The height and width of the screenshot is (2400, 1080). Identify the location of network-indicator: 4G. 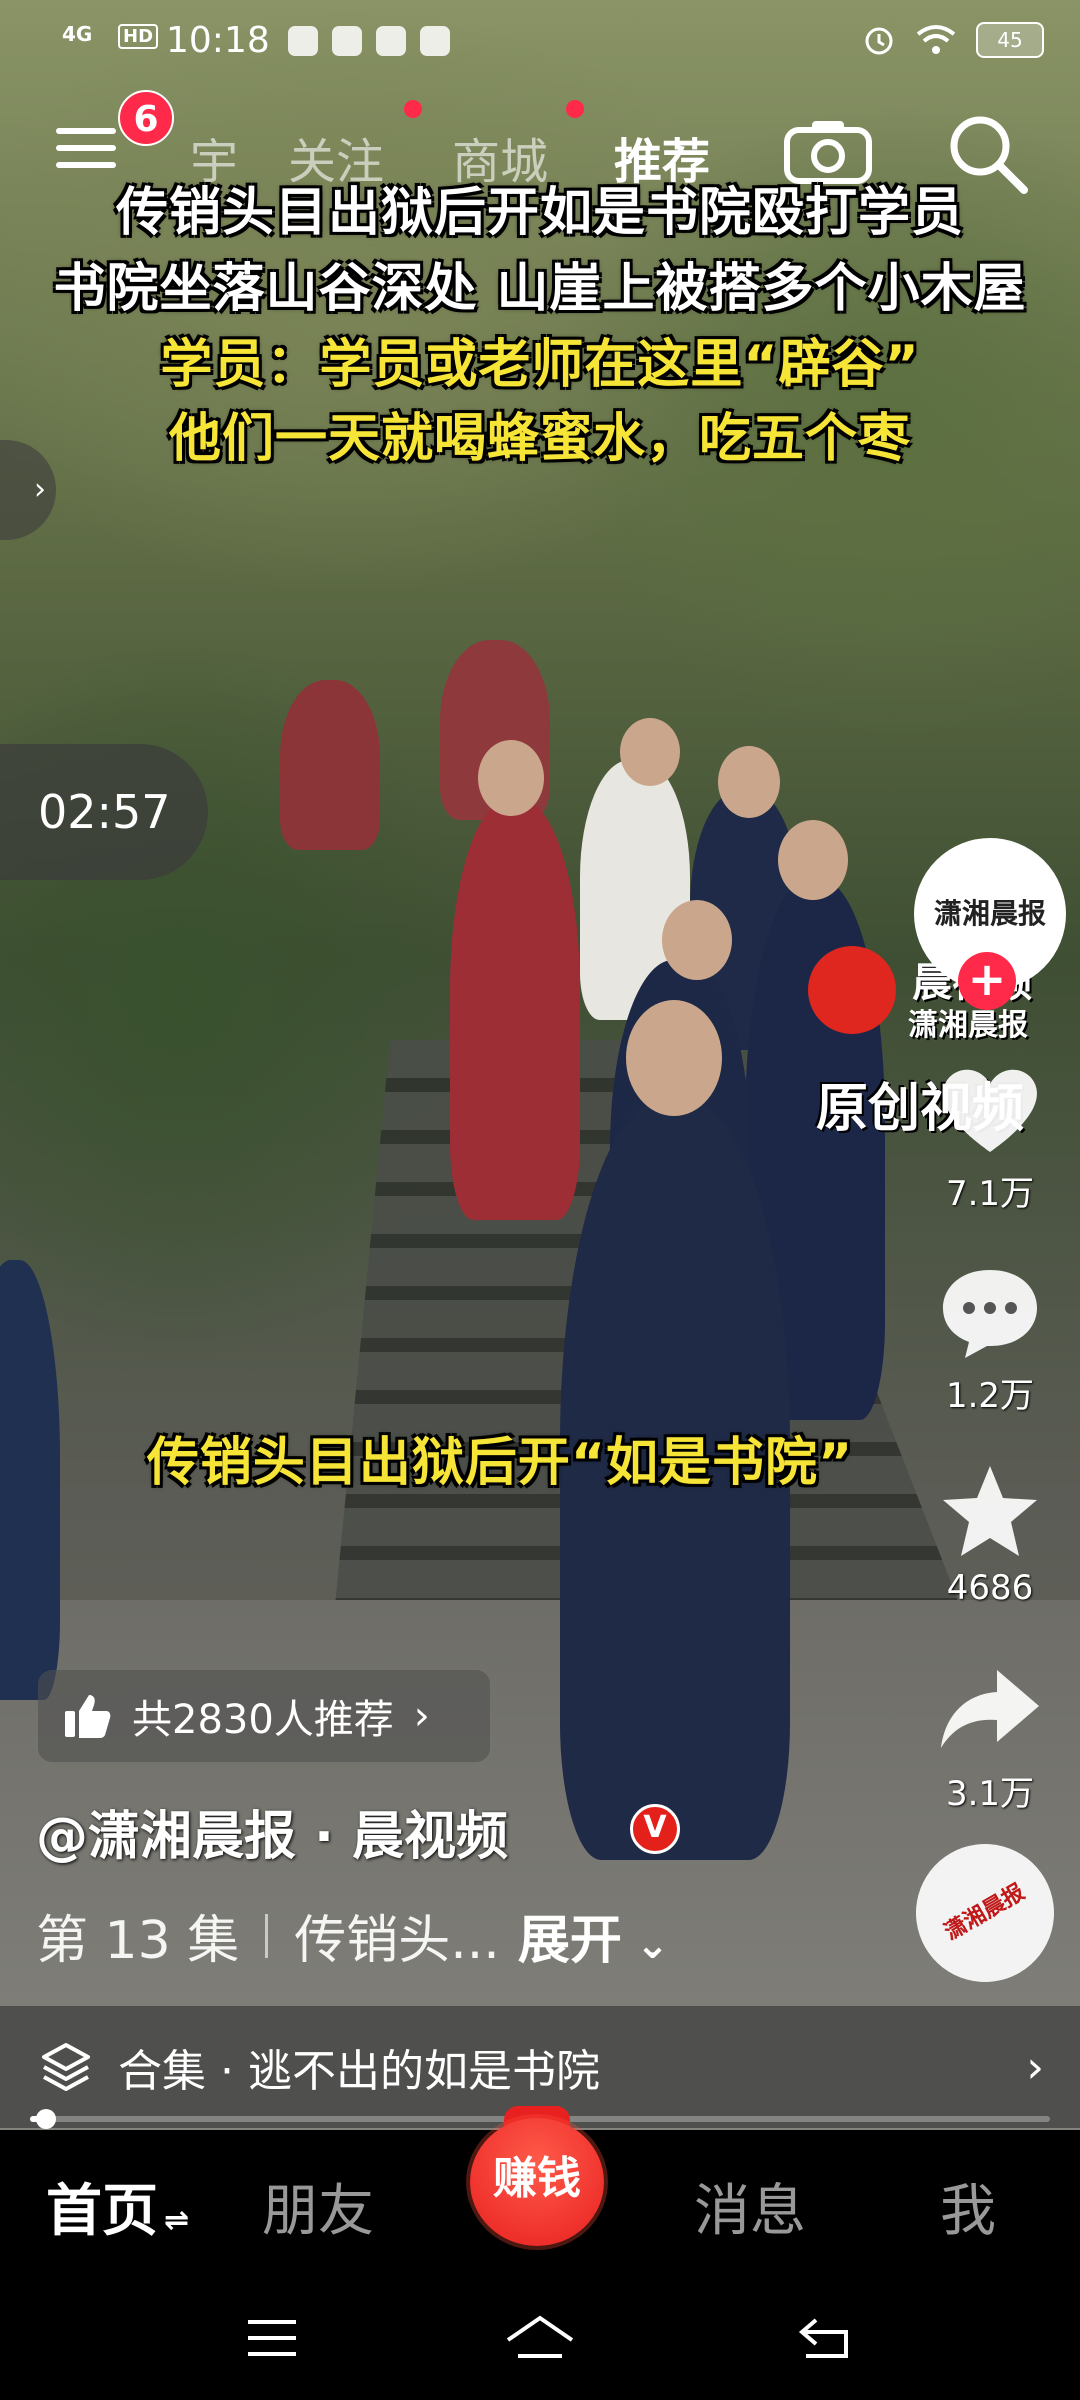
(77, 34).